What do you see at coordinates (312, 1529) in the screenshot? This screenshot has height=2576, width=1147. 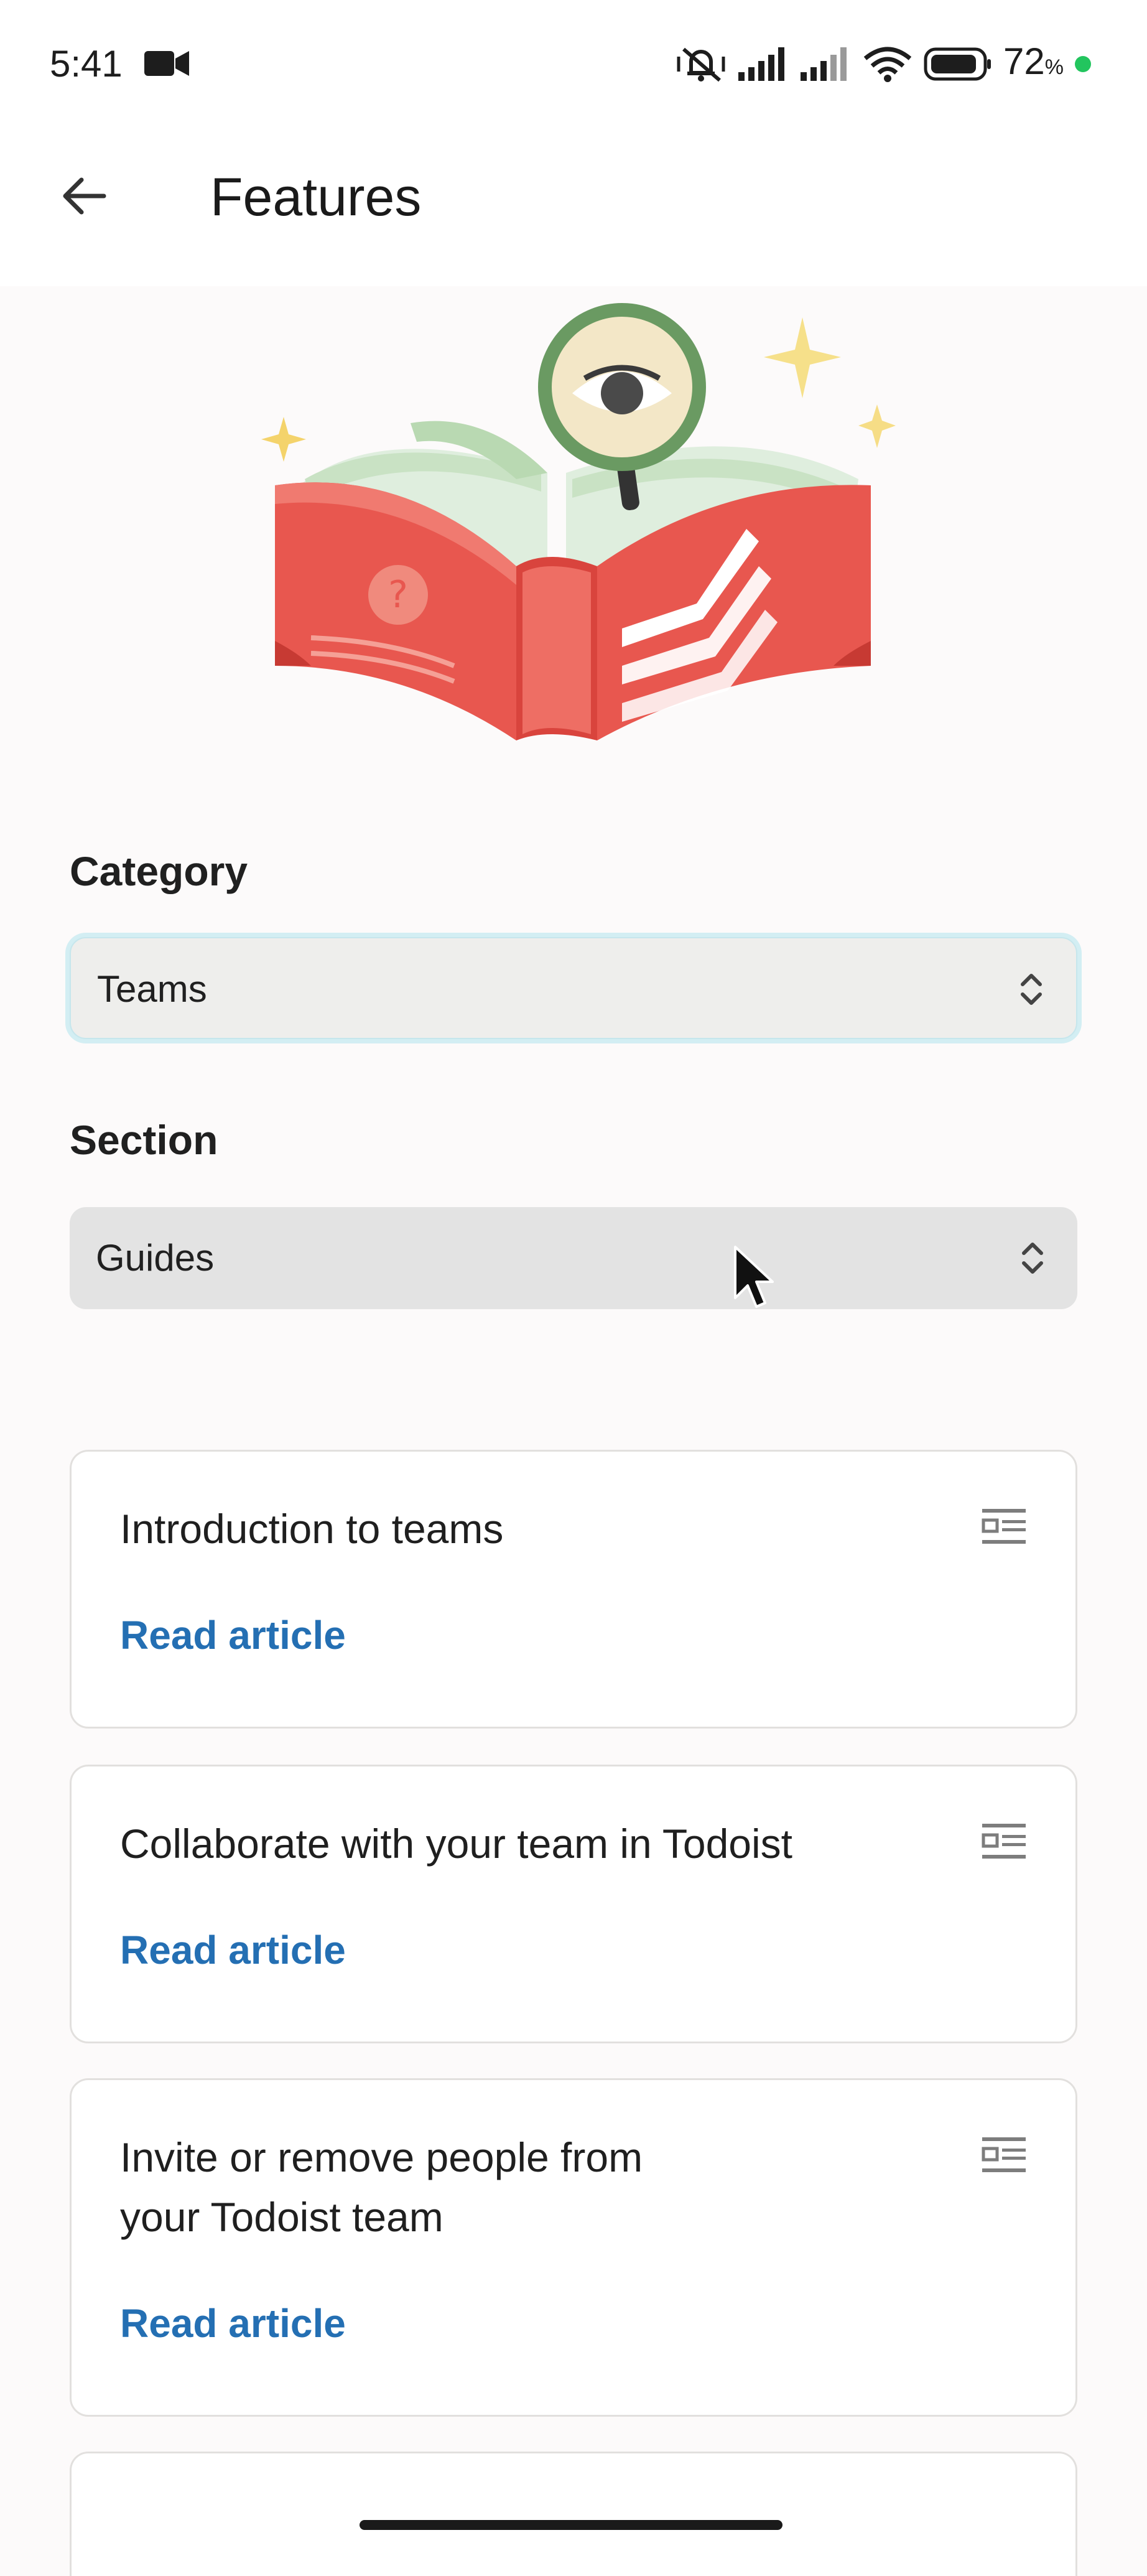 I see `article-title: Introduction to teams` at bounding box center [312, 1529].